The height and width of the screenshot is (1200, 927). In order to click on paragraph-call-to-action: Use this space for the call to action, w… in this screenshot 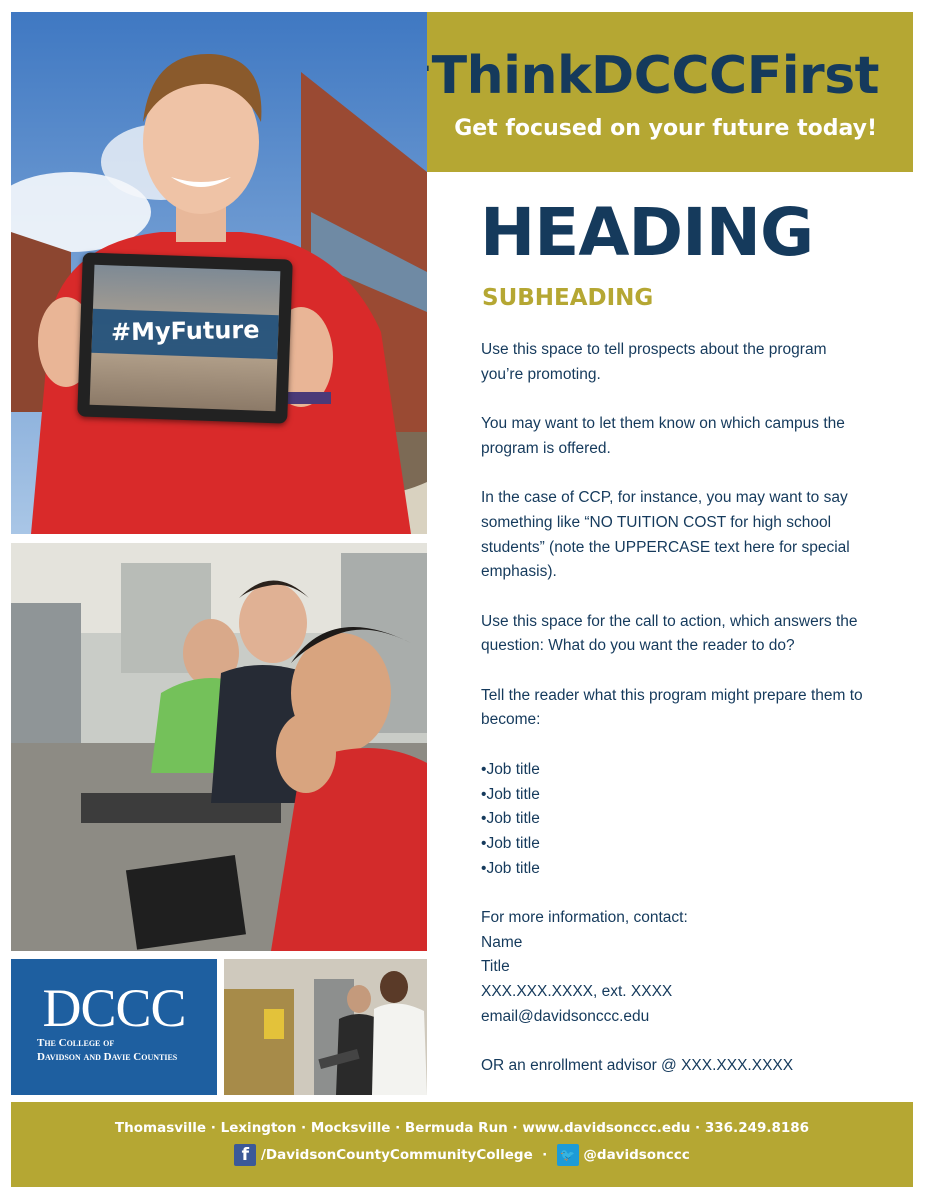, I will do `click(669, 633)`.